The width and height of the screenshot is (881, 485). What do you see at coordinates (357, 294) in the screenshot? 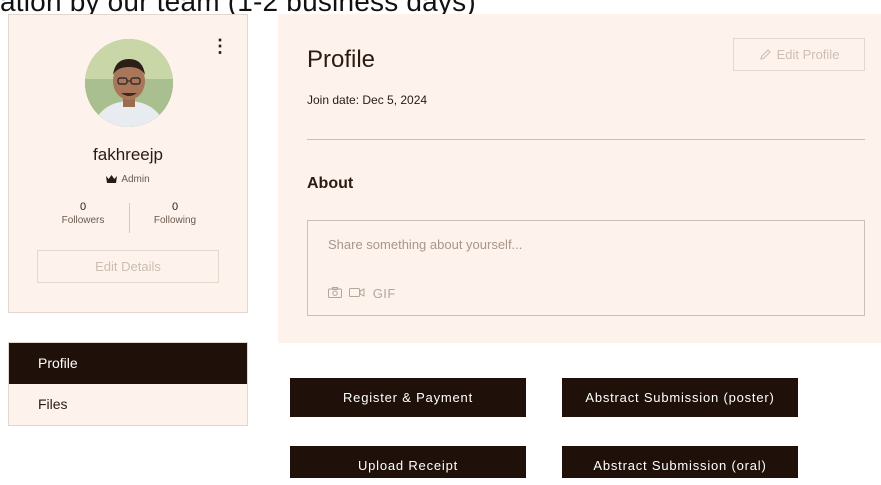
I see `video-icon` at bounding box center [357, 294].